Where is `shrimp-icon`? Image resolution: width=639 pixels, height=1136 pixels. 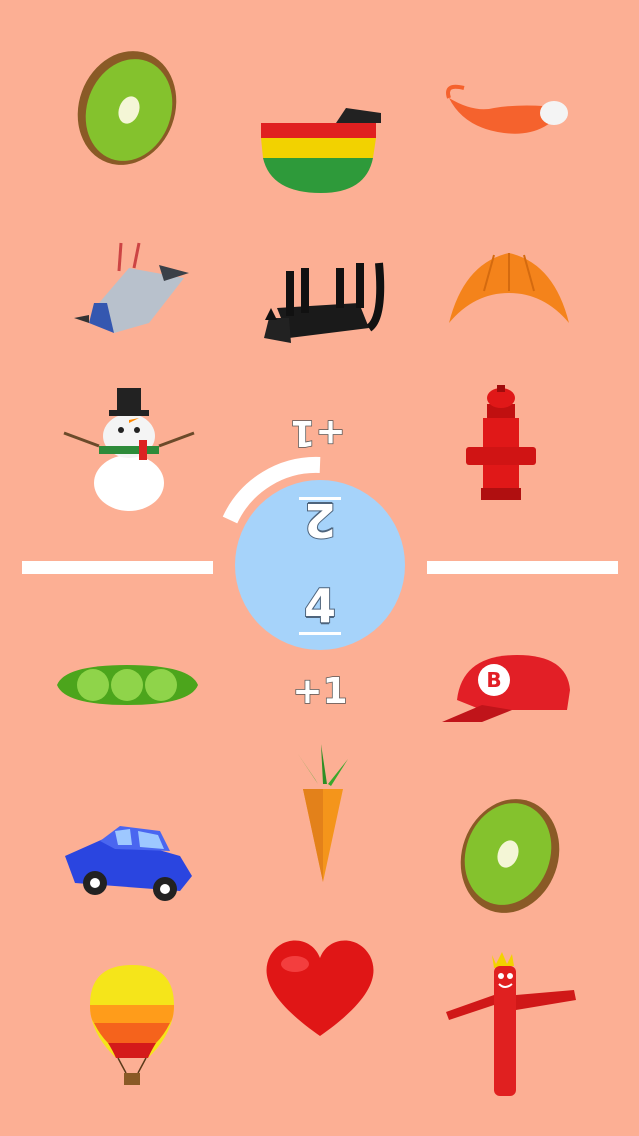 shrimp-icon is located at coordinates (507, 109).